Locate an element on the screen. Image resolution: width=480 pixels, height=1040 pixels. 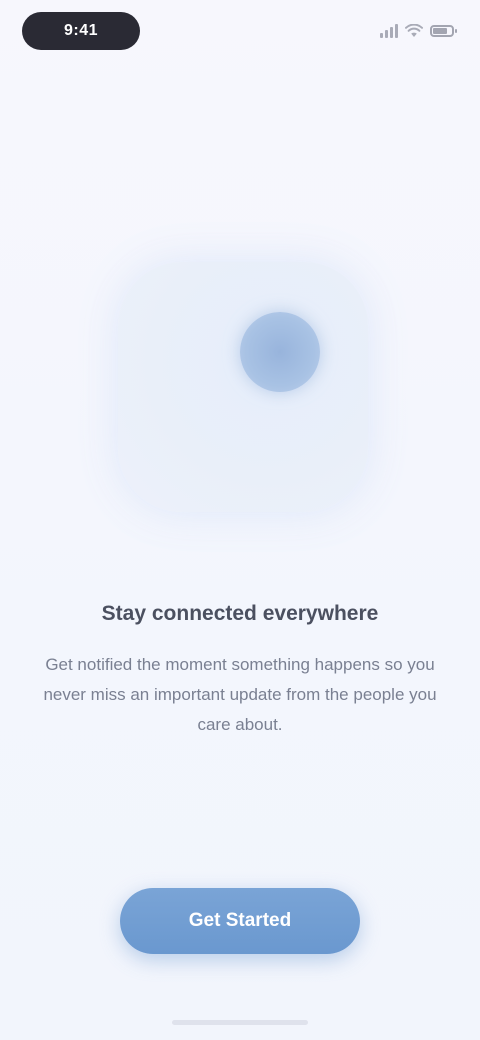
home-indicator is located at coordinates (240, 1022).